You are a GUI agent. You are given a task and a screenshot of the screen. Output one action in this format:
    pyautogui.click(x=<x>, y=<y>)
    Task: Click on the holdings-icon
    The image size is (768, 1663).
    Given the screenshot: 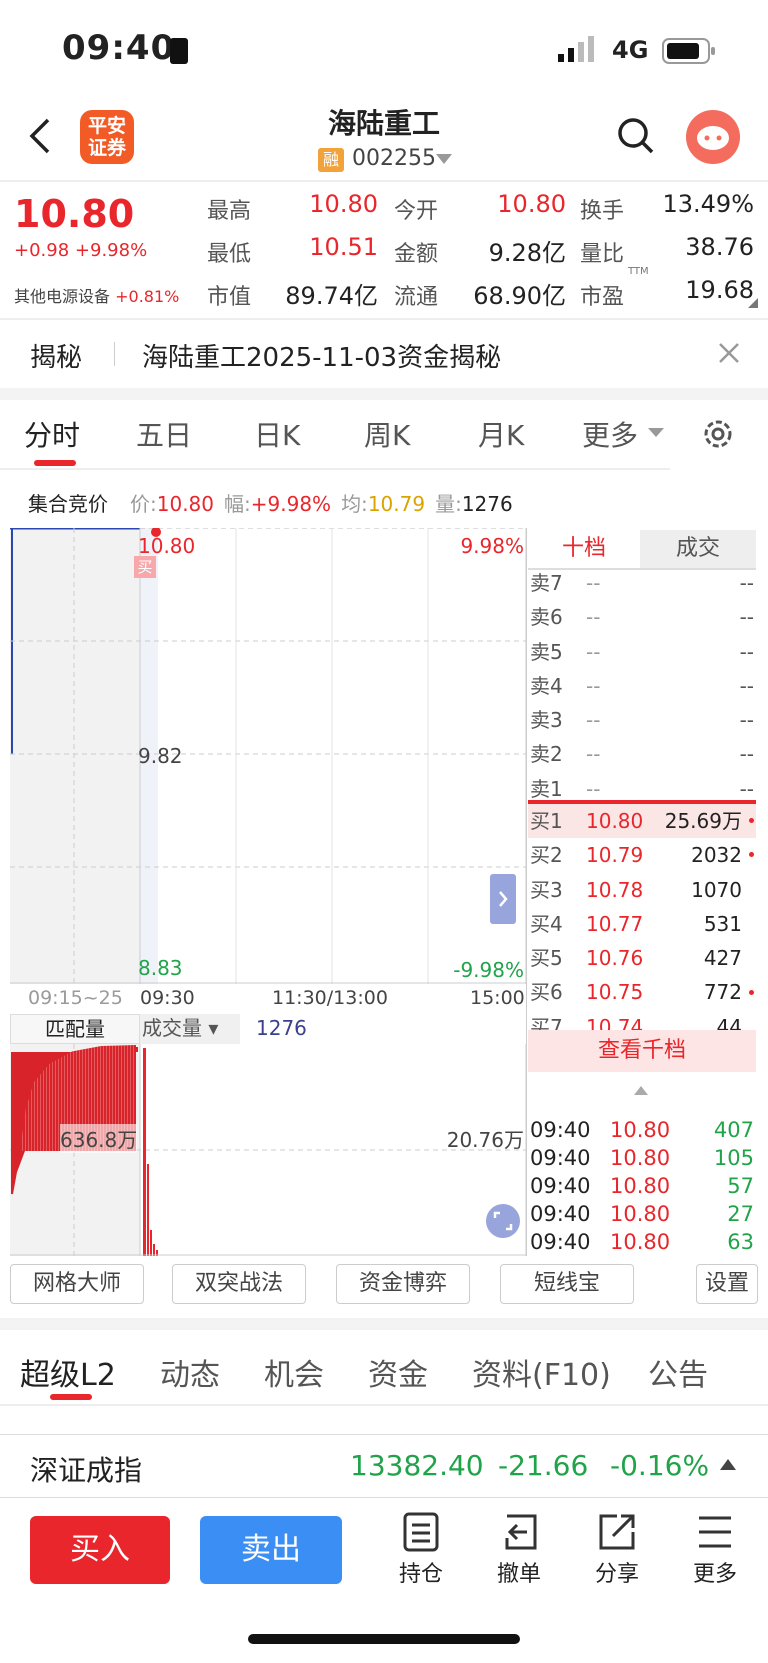 What is the action you would take?
    pyautogui.click(x=421, y=1532)
    